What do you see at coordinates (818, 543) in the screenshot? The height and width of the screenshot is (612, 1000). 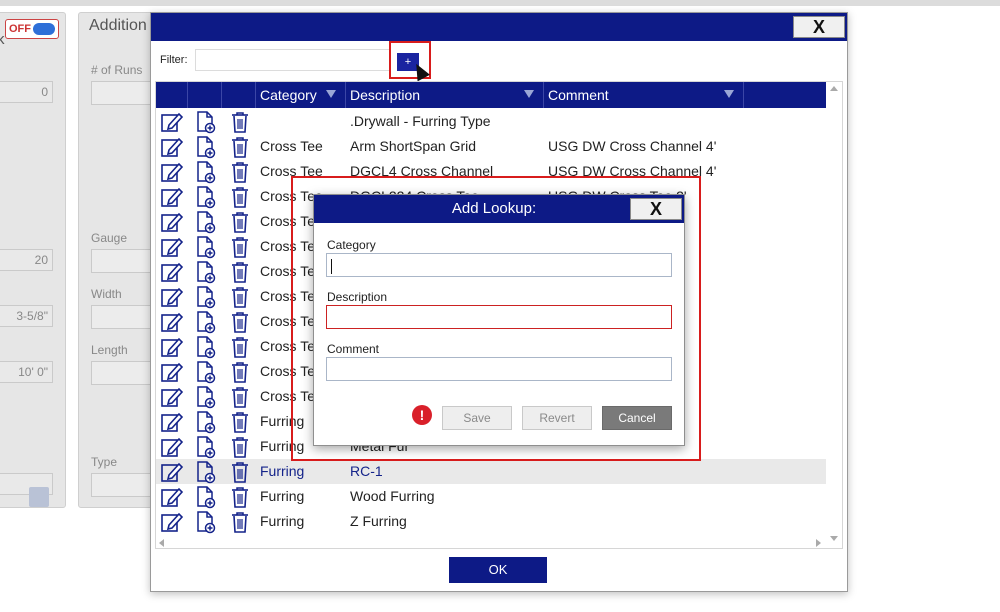 I see `scroll-right-arrow` at bounding box center [818, 543].